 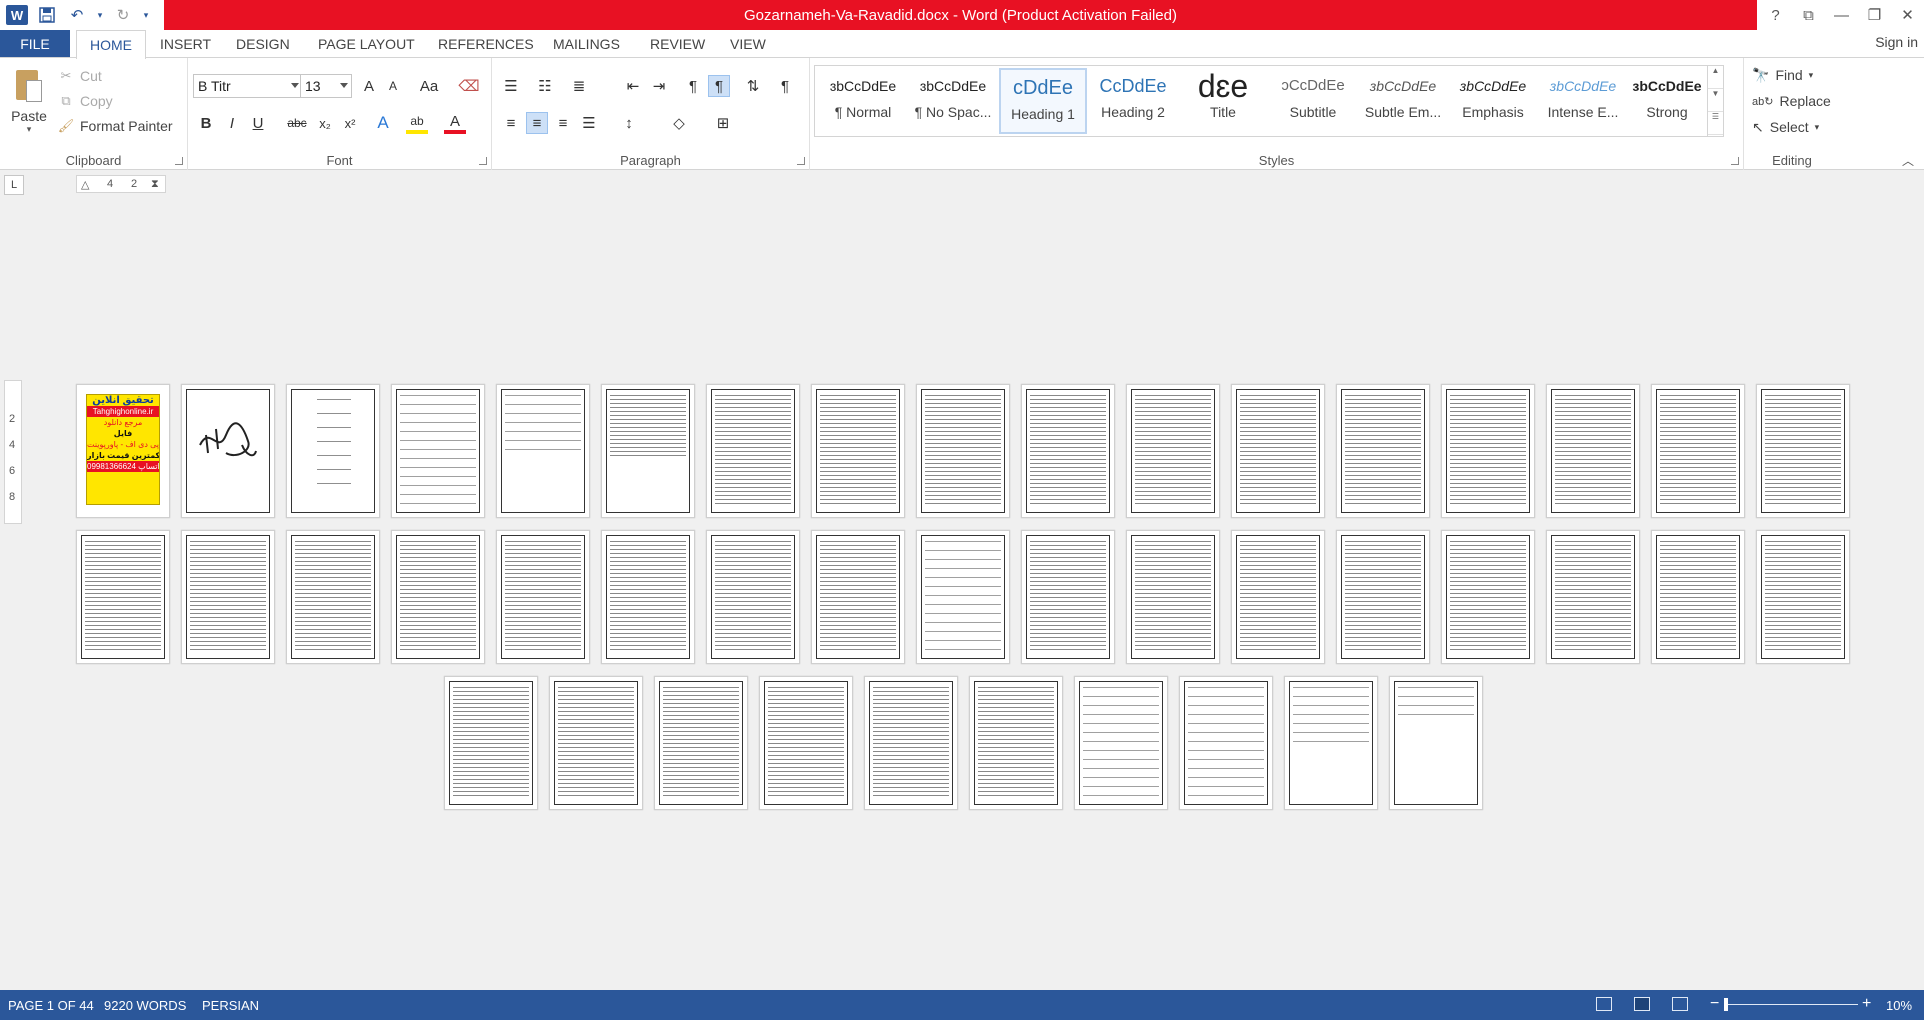 I want to click on text-effects-icon: A, so click(x=383, y=123).